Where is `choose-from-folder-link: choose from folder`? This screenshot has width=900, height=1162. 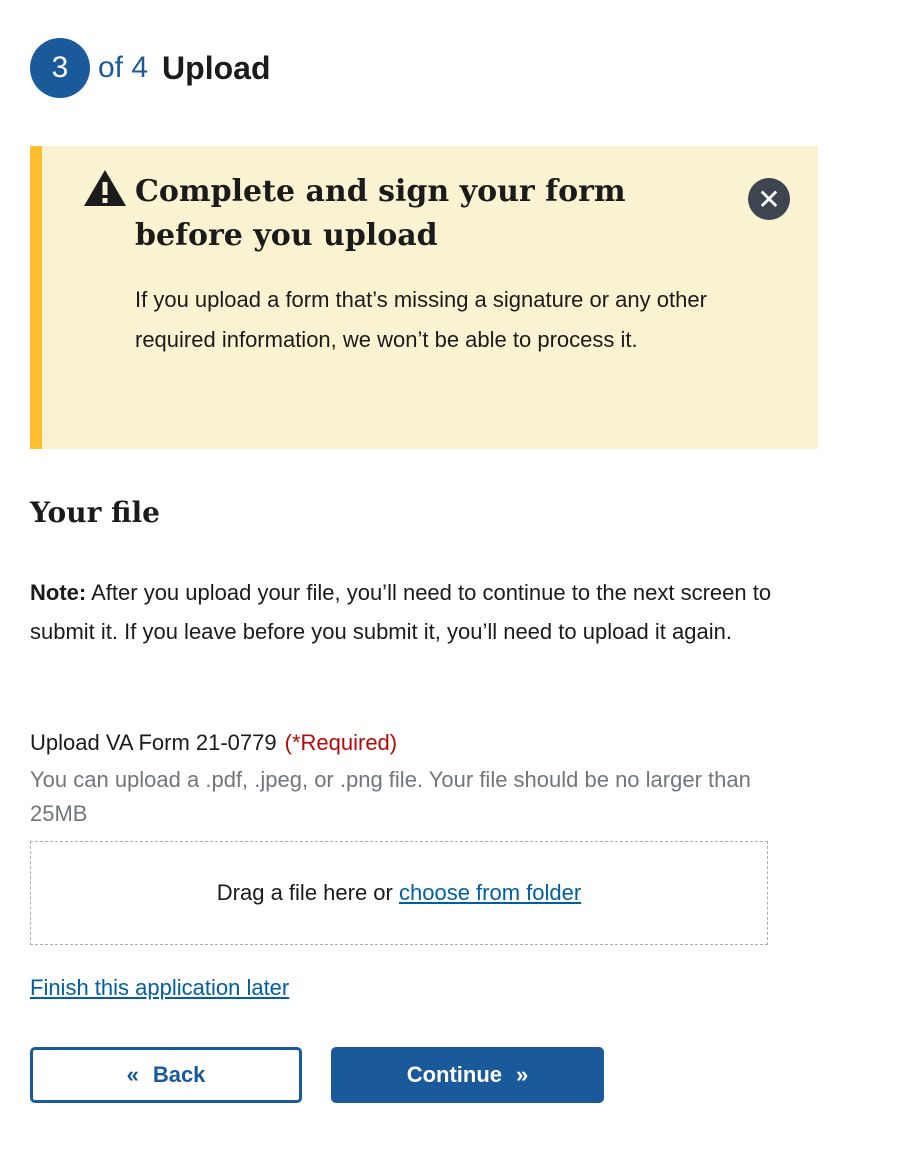
choose-from-folder-link: choose from folder is located at coordinates (490, 893).